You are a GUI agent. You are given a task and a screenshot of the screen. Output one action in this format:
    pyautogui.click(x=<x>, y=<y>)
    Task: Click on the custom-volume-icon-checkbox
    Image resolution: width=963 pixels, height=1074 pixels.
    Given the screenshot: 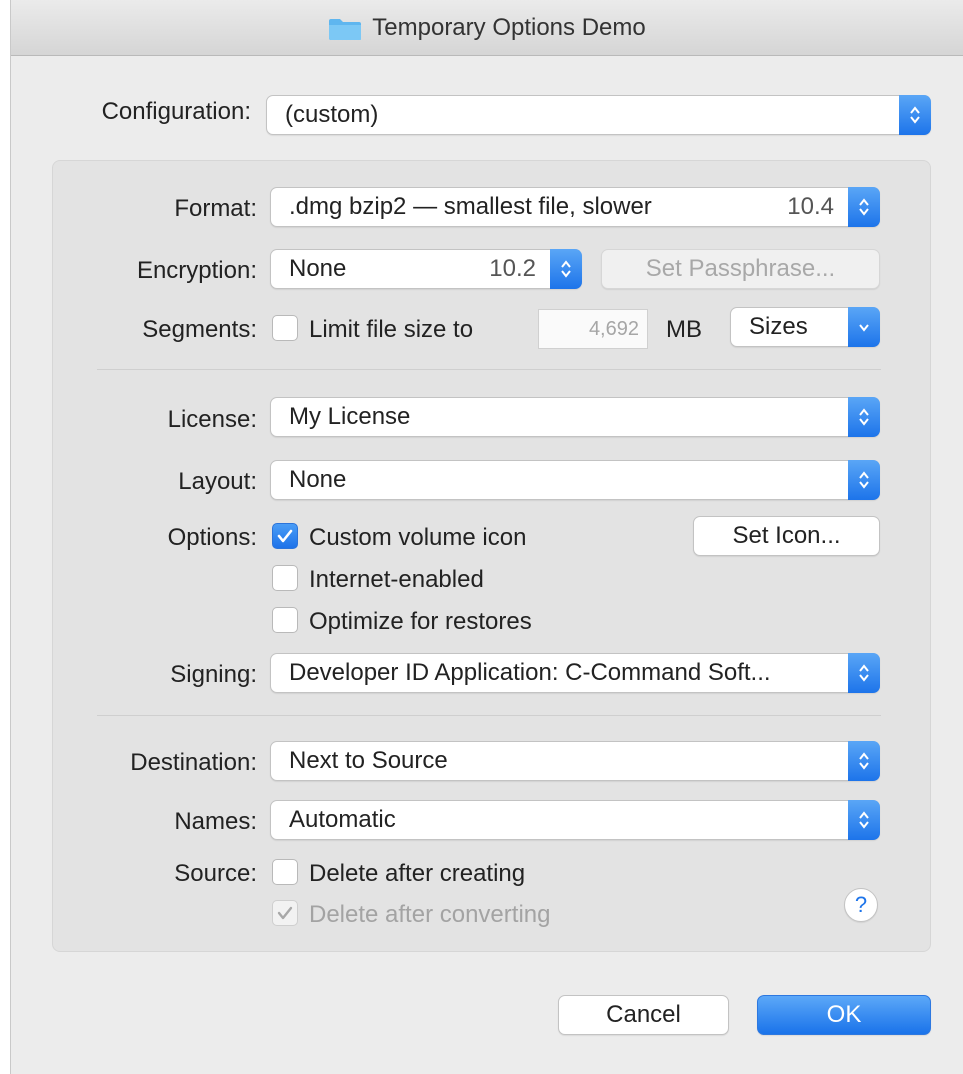 What is the action you would take?
    pyautogui.click(x=285, y=536)
    